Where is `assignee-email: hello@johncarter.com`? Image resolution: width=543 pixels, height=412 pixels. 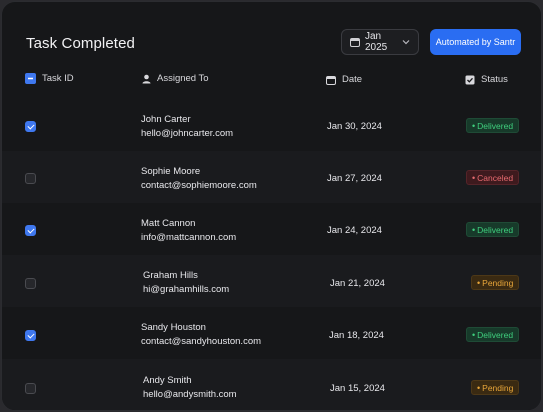
assignee-email: hello@johncarter.com is located at coordinates (187, 133).